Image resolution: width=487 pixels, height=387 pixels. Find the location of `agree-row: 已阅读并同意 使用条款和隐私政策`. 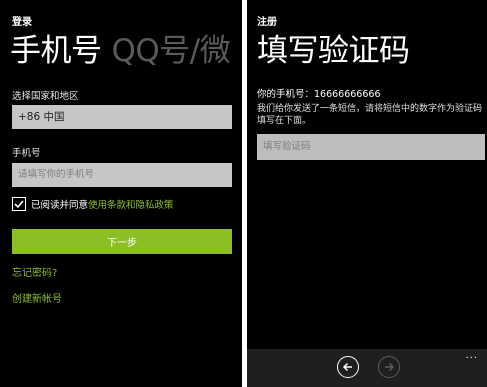

agree-row: 已阅读并同意 使用条款和隐私政策 is located at coordinates (93, 204).